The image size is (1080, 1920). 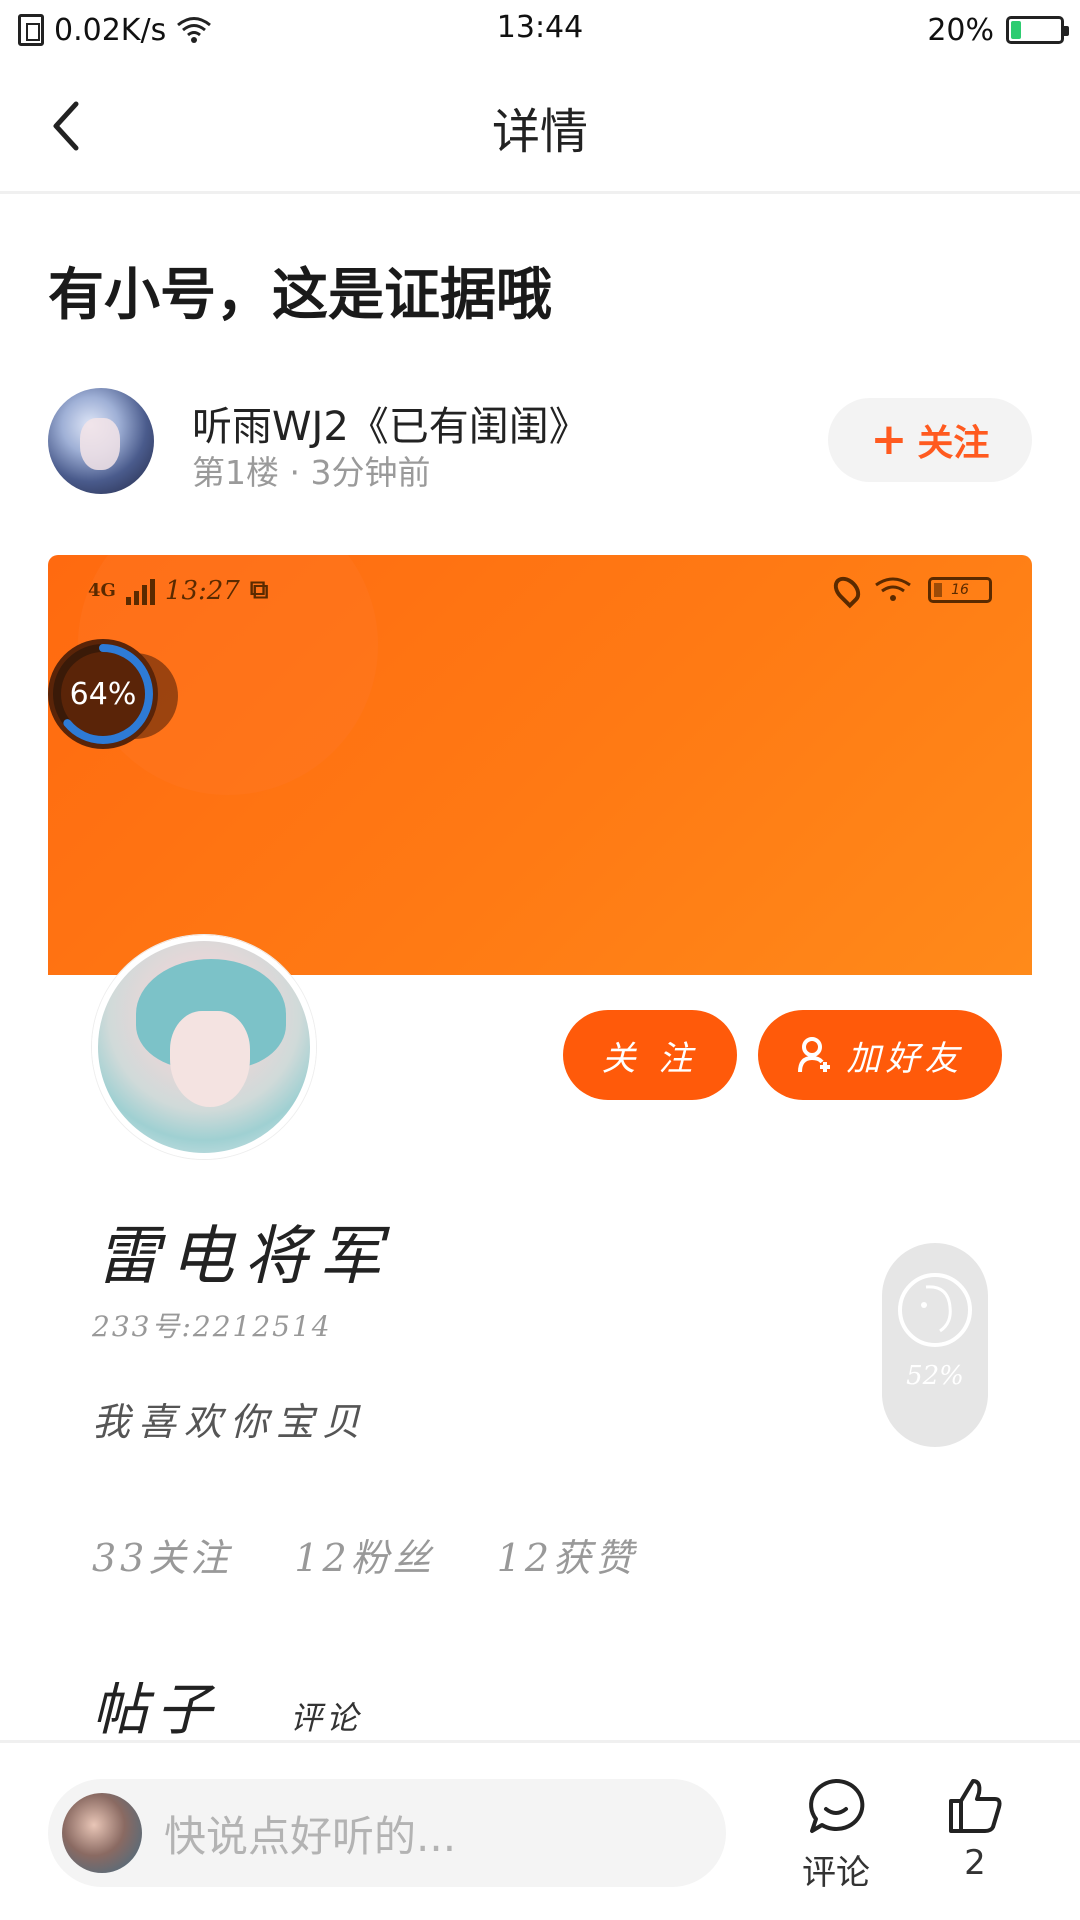 What do you see at coordinates (847, 590) in the screenshot?
I see `location-pin-icon` at bounding box center [847, 590].